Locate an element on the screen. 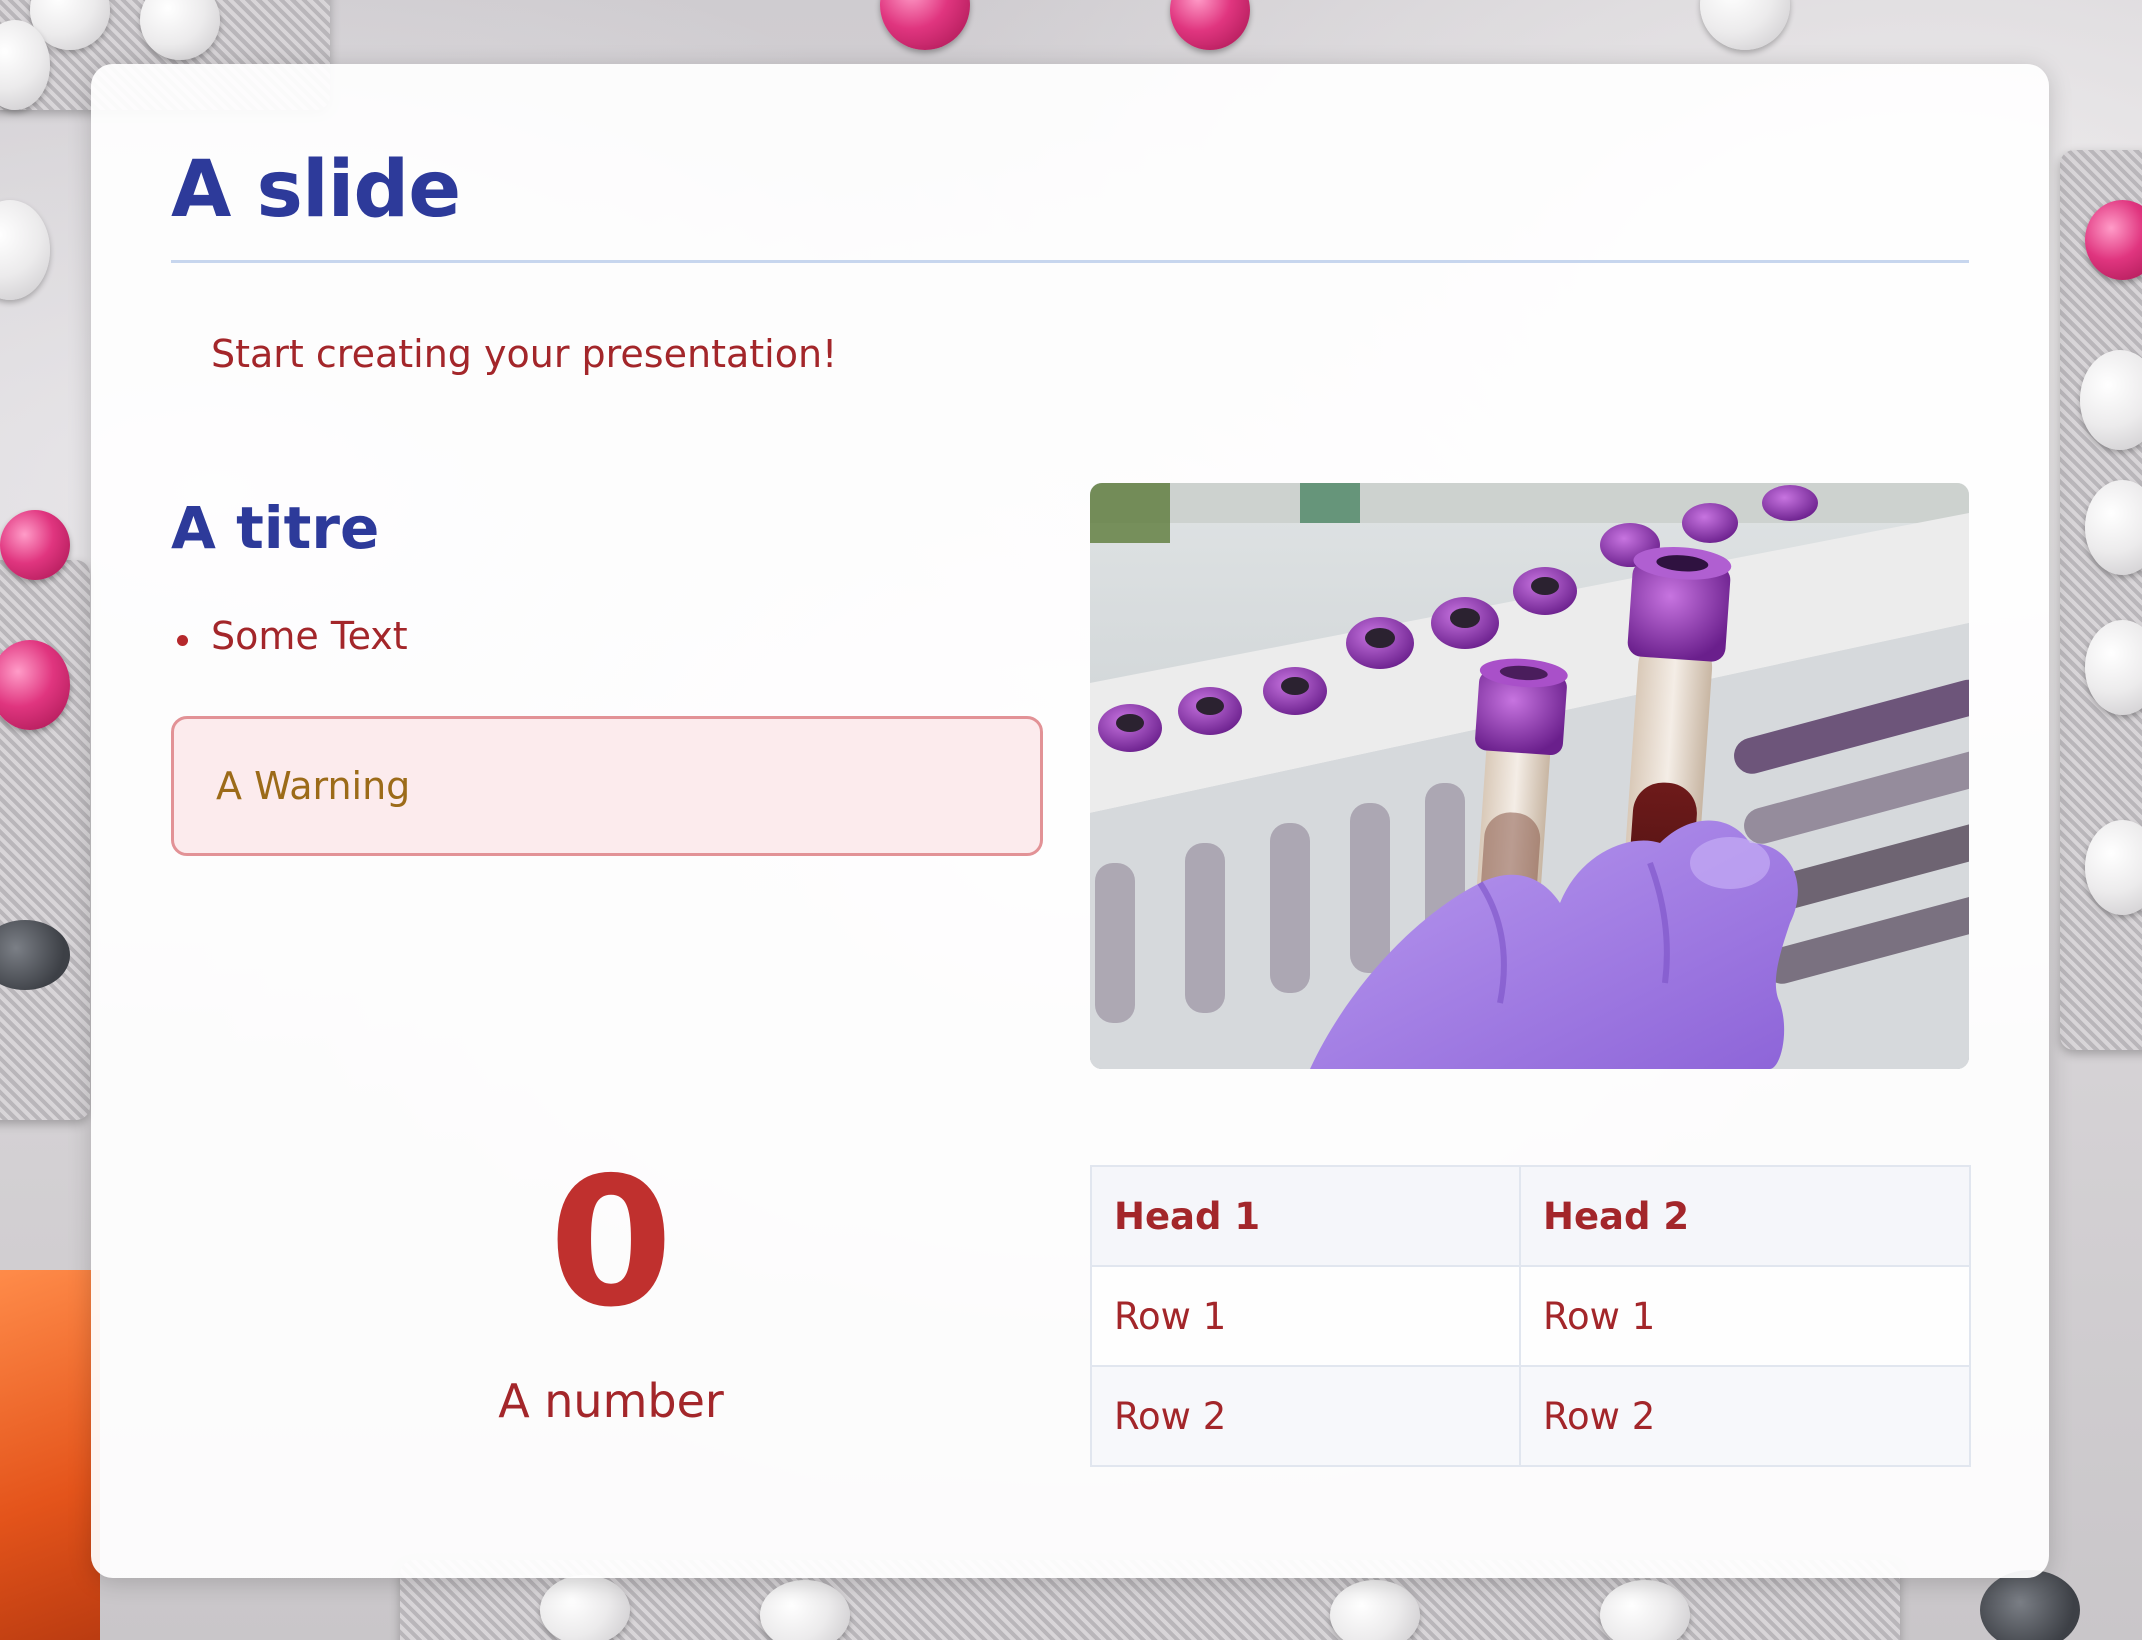  table-header-row: Head 1 Head 2 is located at coordinates (1530, 1216).